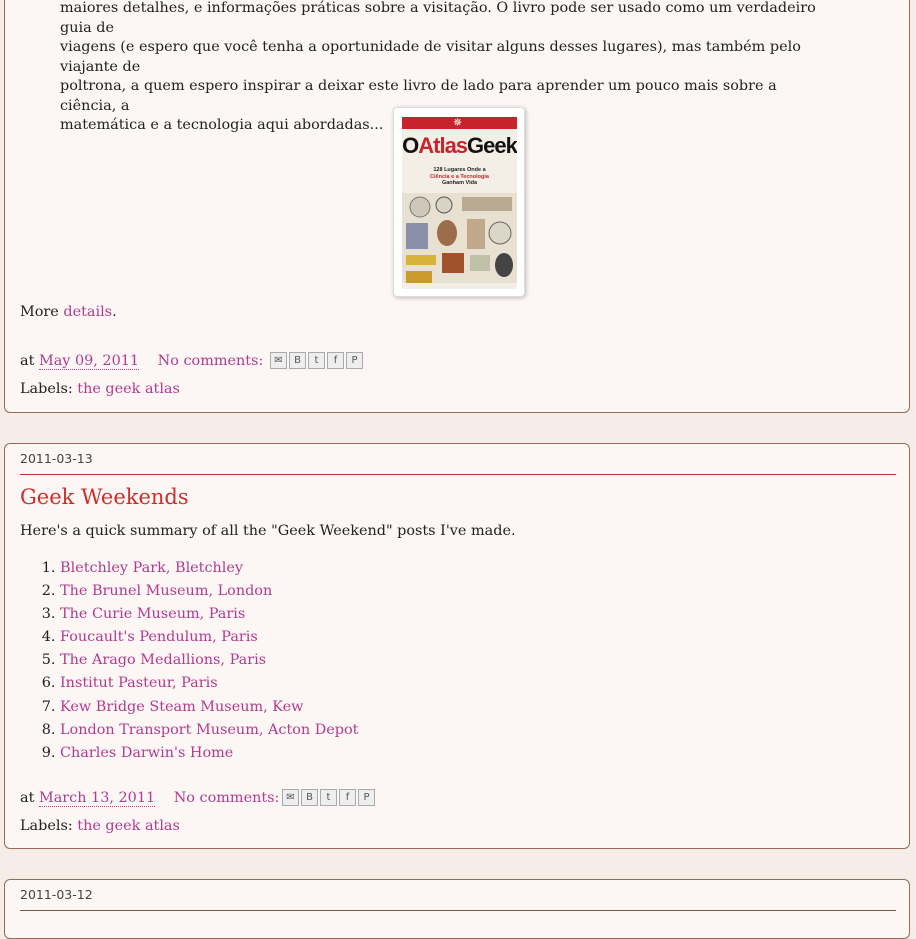 This screenshot has height=939, width=916. Describe the element at coordinates (56, 458) in the screenshot. I see `date-header-text: 2011-03-13` at that location.